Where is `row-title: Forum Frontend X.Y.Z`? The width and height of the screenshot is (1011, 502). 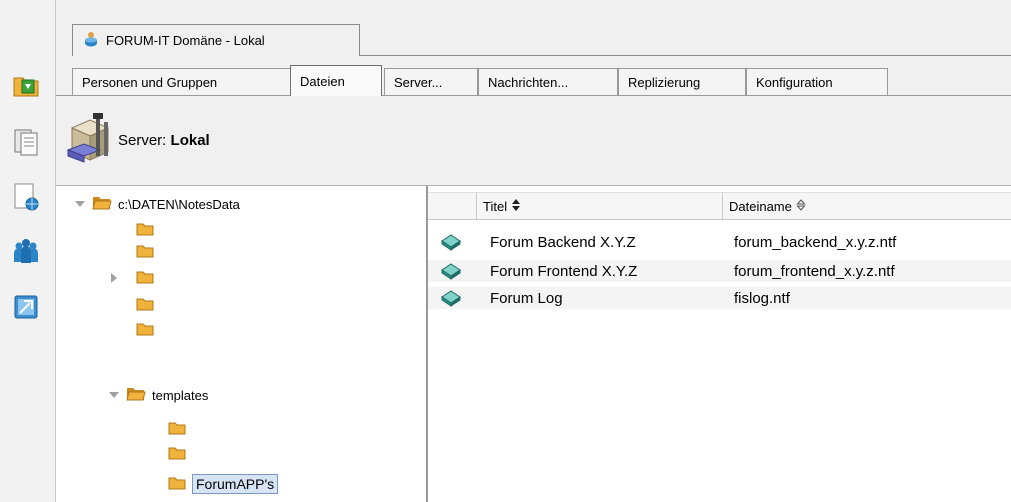
row-title: Forum Frontend X.Y.Z is located at coordinates (564, 271).